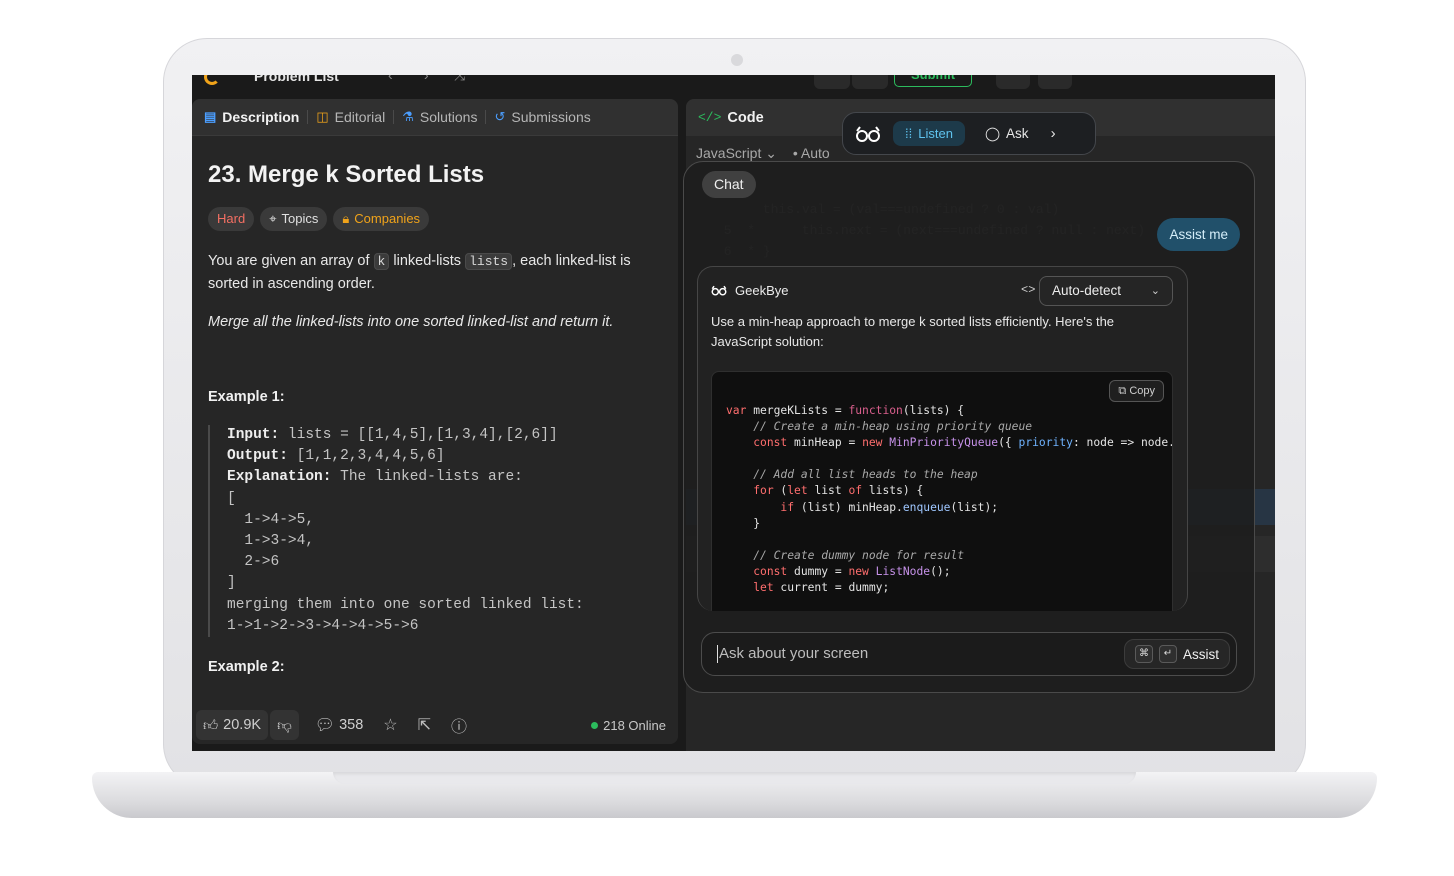 The width and height of the screenshot is (1454, 876). Describe the element at coordinates (762, 290) in the screenshot. I see `agent-name: GeekBye` at that location.